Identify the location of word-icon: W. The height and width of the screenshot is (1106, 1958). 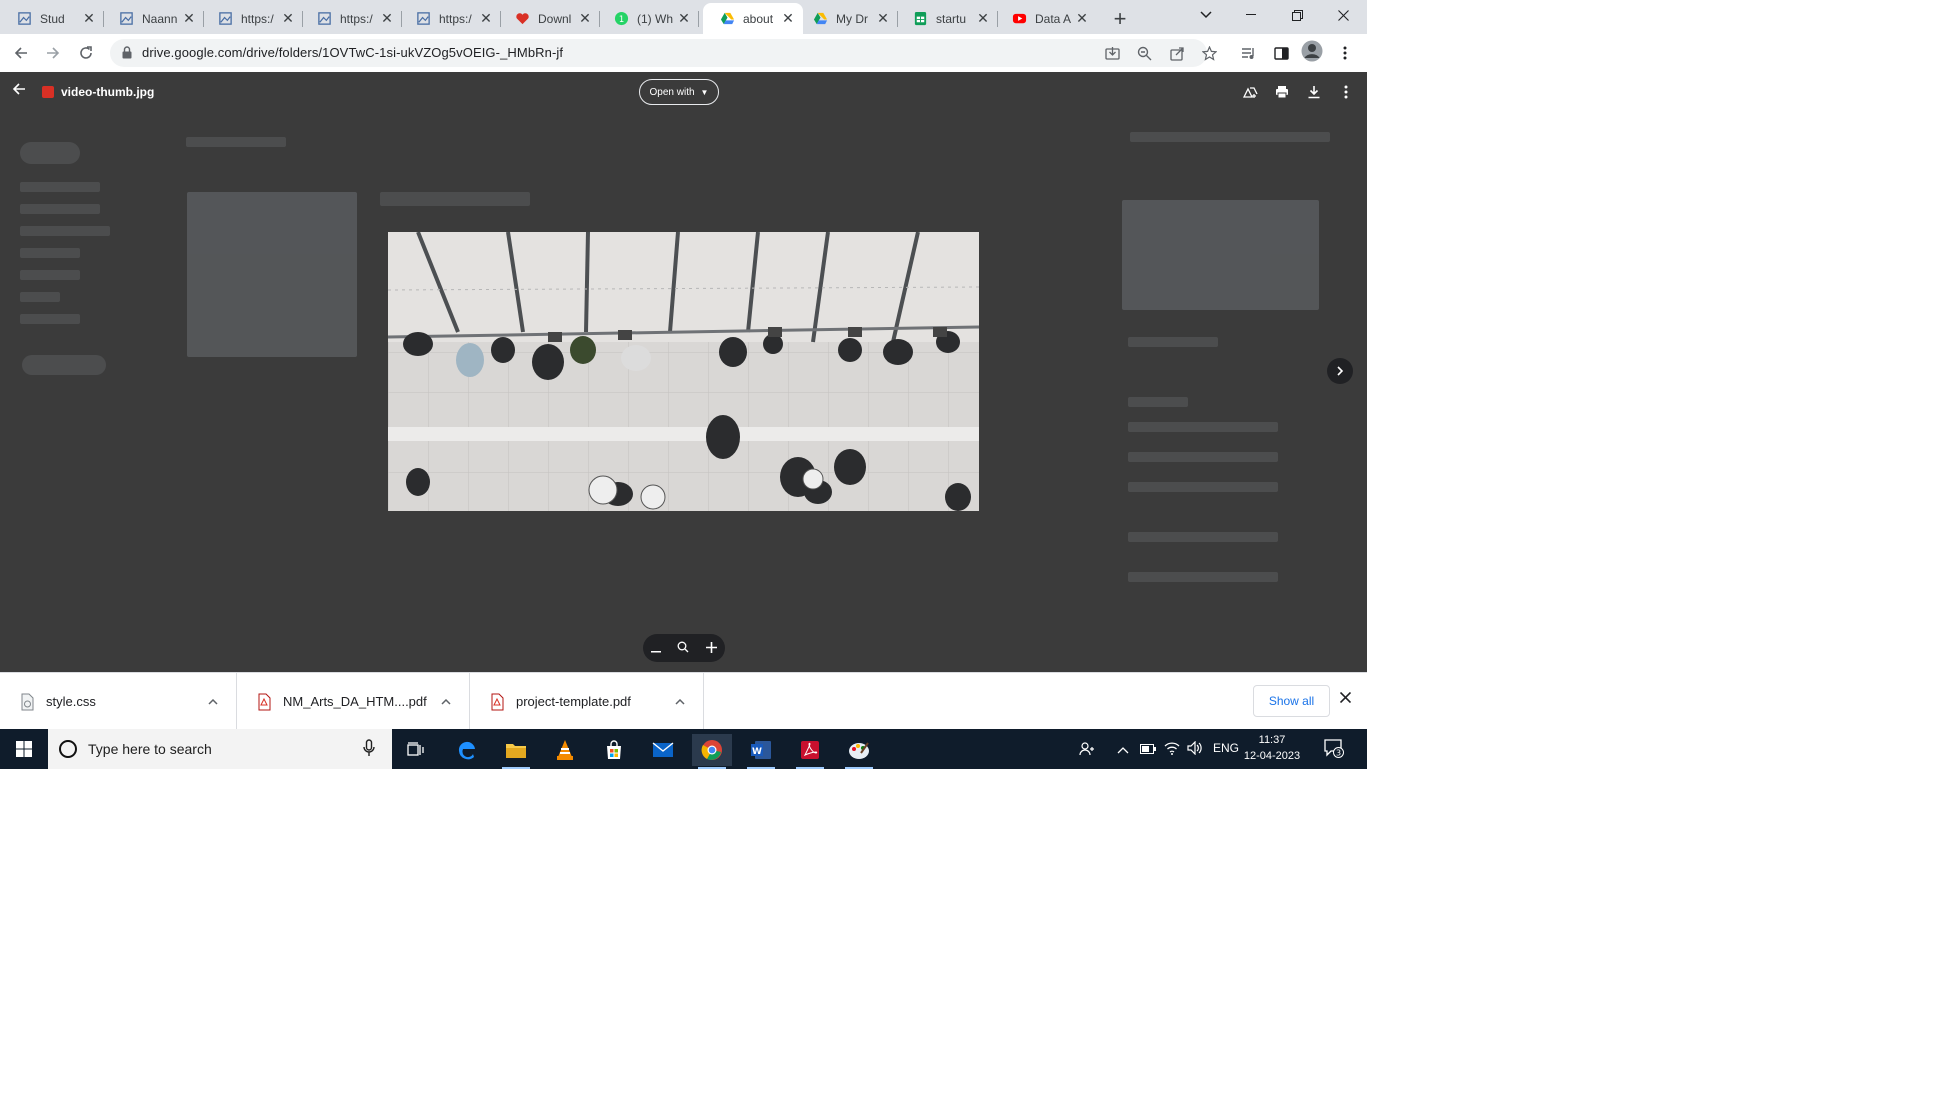
(761, 751).